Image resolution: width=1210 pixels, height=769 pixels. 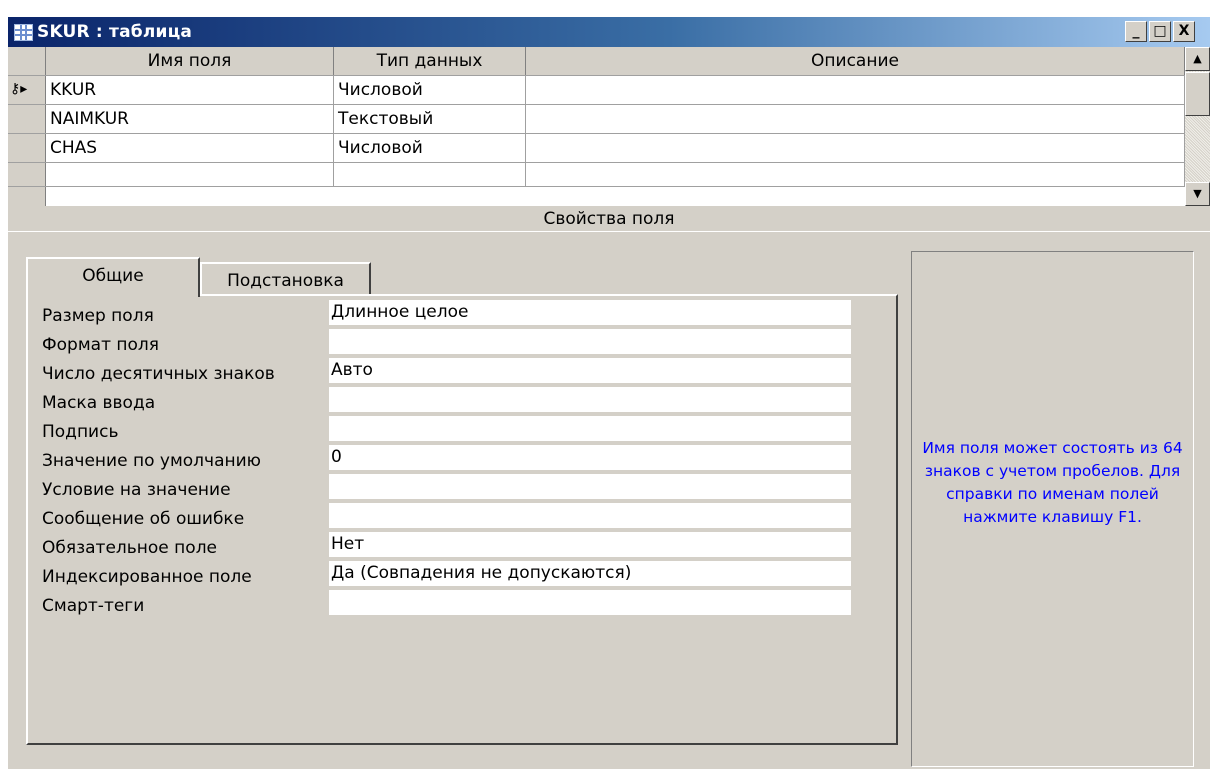 I want to click on field-name-cell: NAIMKUR, so click(x=190, y=119).